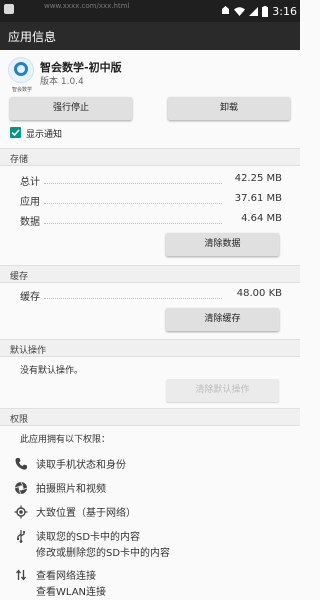 This screenshot has width=320, height=600. I want to click on camera-icon, so click(21, 488).